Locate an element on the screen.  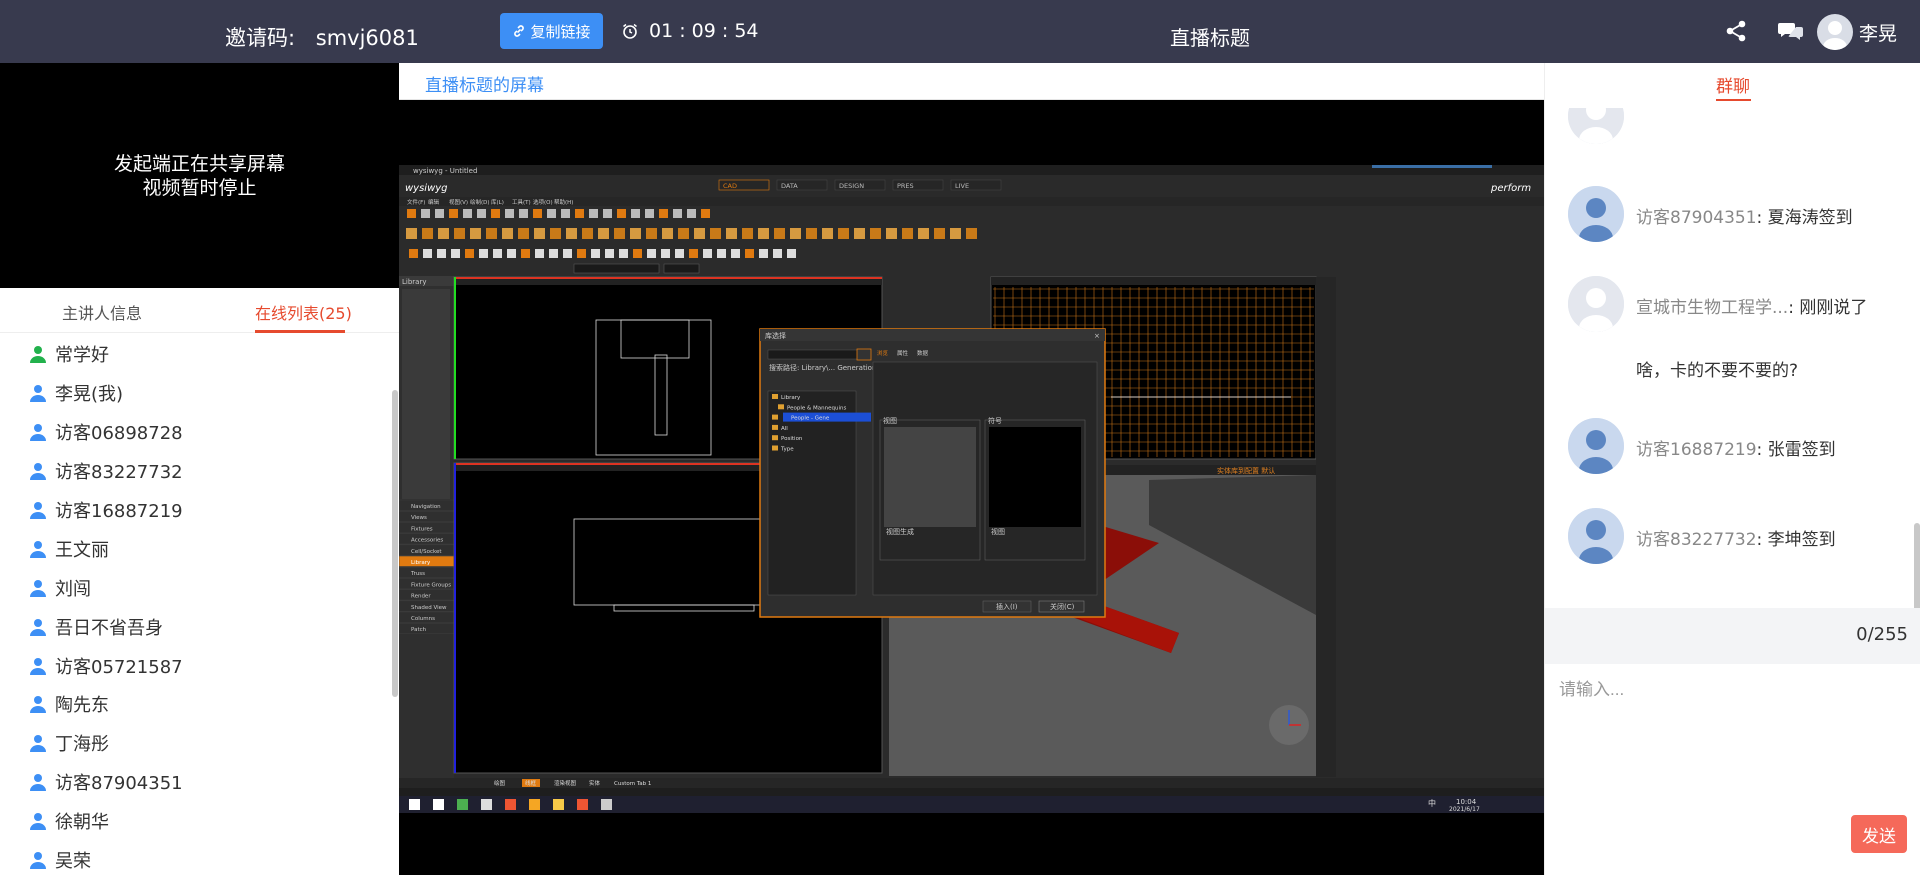
cad-tree-item: Library is located at coordinates (791, 398).